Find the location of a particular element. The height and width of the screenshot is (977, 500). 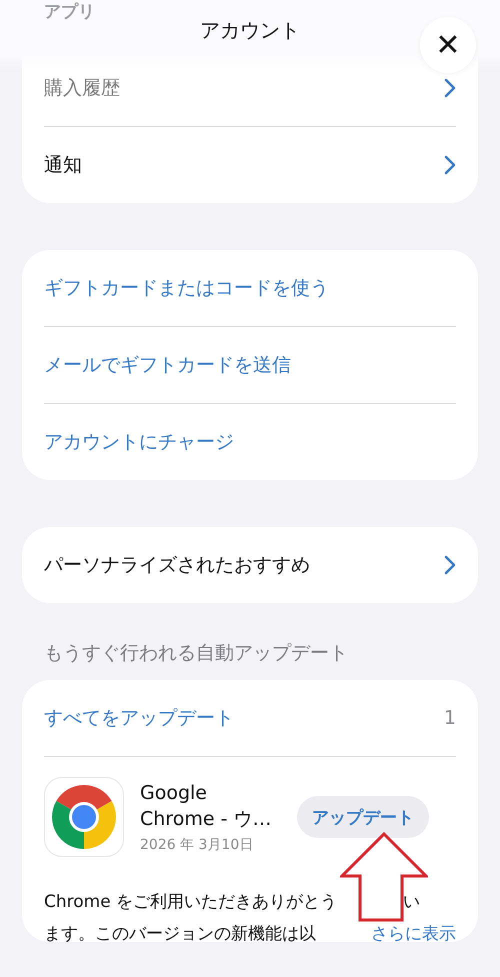

item-label: パーソナライズされたおすすめ is located at coordinates (177, 565).